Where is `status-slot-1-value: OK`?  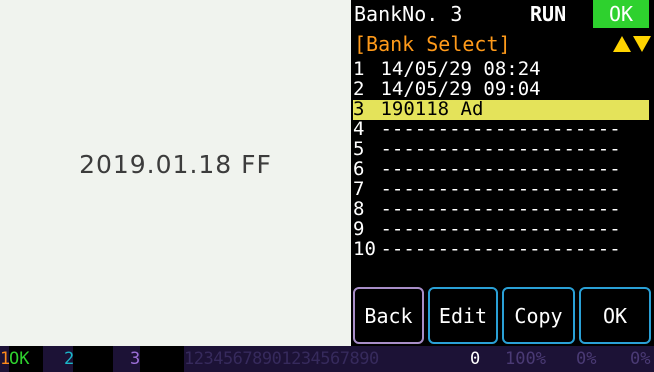 status-slot-1-value: OK is located at coordinates (26, 359).